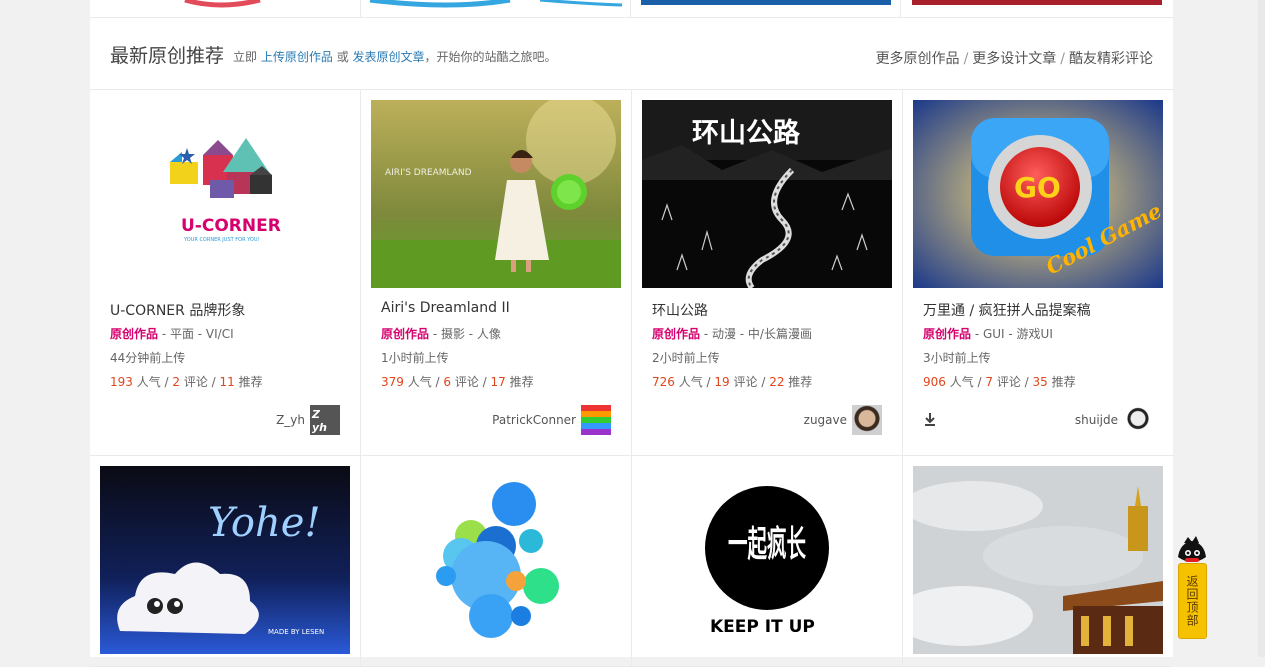  Describe the element at coordinates (1192, 601) in the screenshot. I see `back-to-top-button: 返回顶部` at that location.